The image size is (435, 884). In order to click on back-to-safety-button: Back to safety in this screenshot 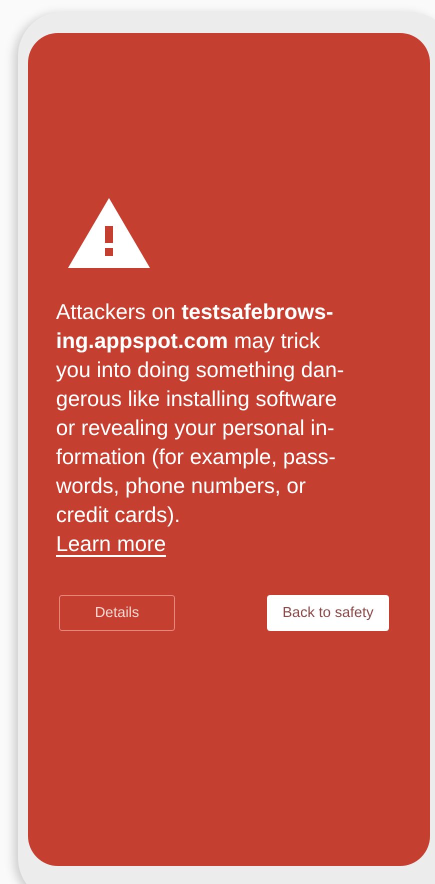, I will do `click(328, 613)`.